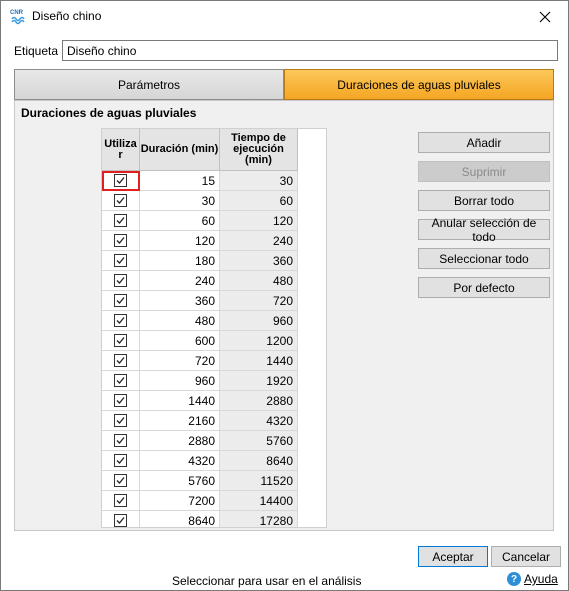 The height and width of the screenshot is (591, 569). What do you see at coordinates (149, 84) in the screenshot?
I see `tab-parameters: Parámetros` at bounding box center [149, 84].